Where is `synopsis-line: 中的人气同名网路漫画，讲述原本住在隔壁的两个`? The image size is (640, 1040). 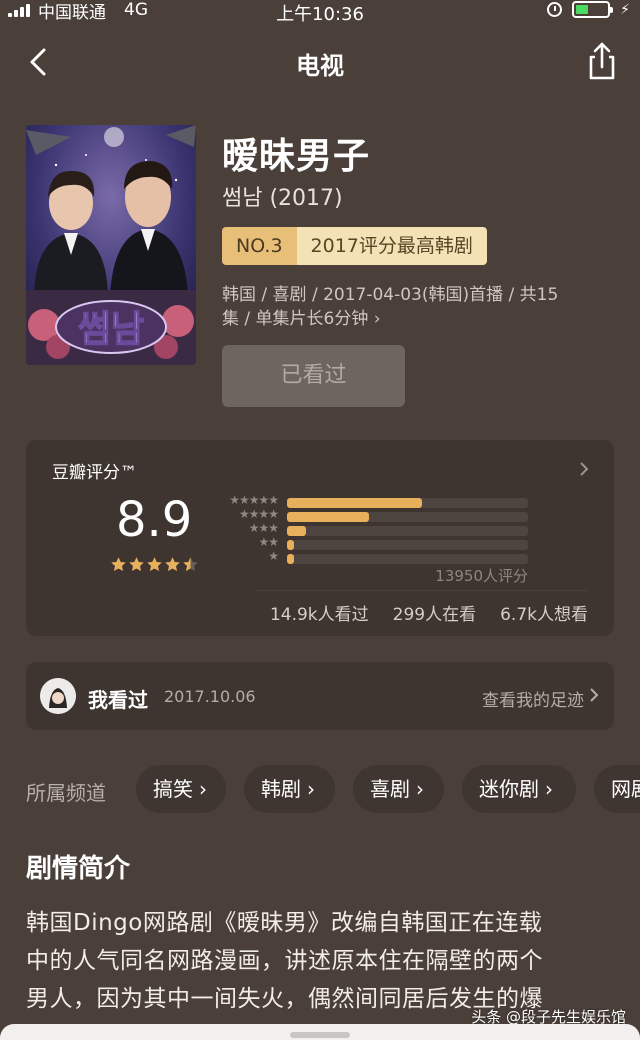 synopsis-line: 中的人气同名网路漫画，讲述原本住在隔壁的两个 is located at coordinates (284, 961).